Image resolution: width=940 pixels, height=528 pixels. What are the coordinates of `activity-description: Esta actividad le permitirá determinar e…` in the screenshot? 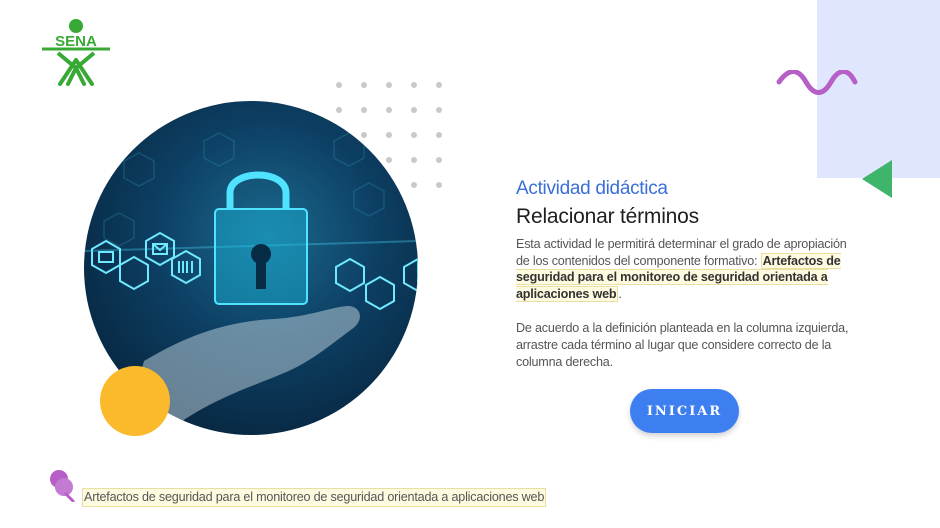 It's located at (686, 269).